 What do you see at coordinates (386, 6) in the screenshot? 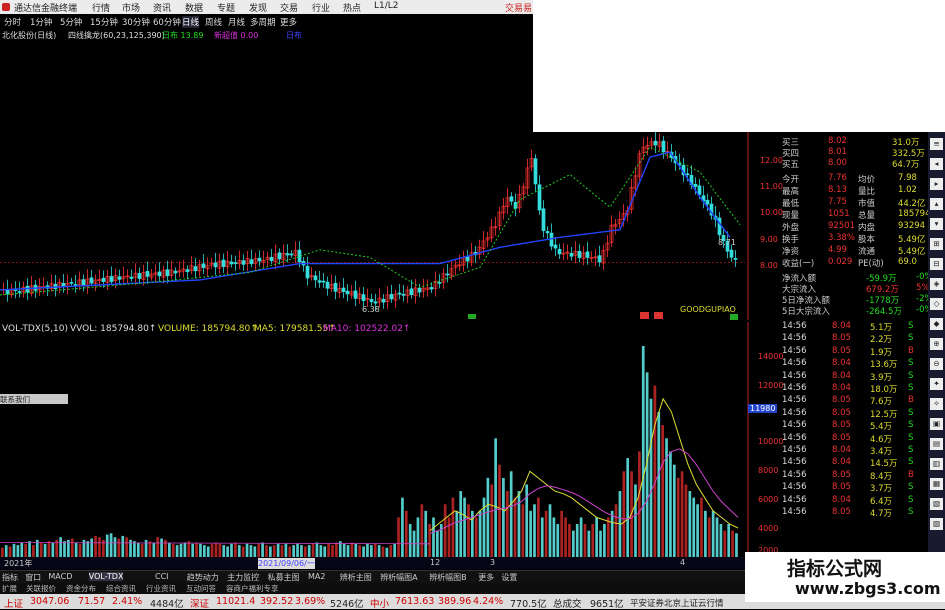
I see `menu-item: L1/L2` at bounding box center [386, 6].